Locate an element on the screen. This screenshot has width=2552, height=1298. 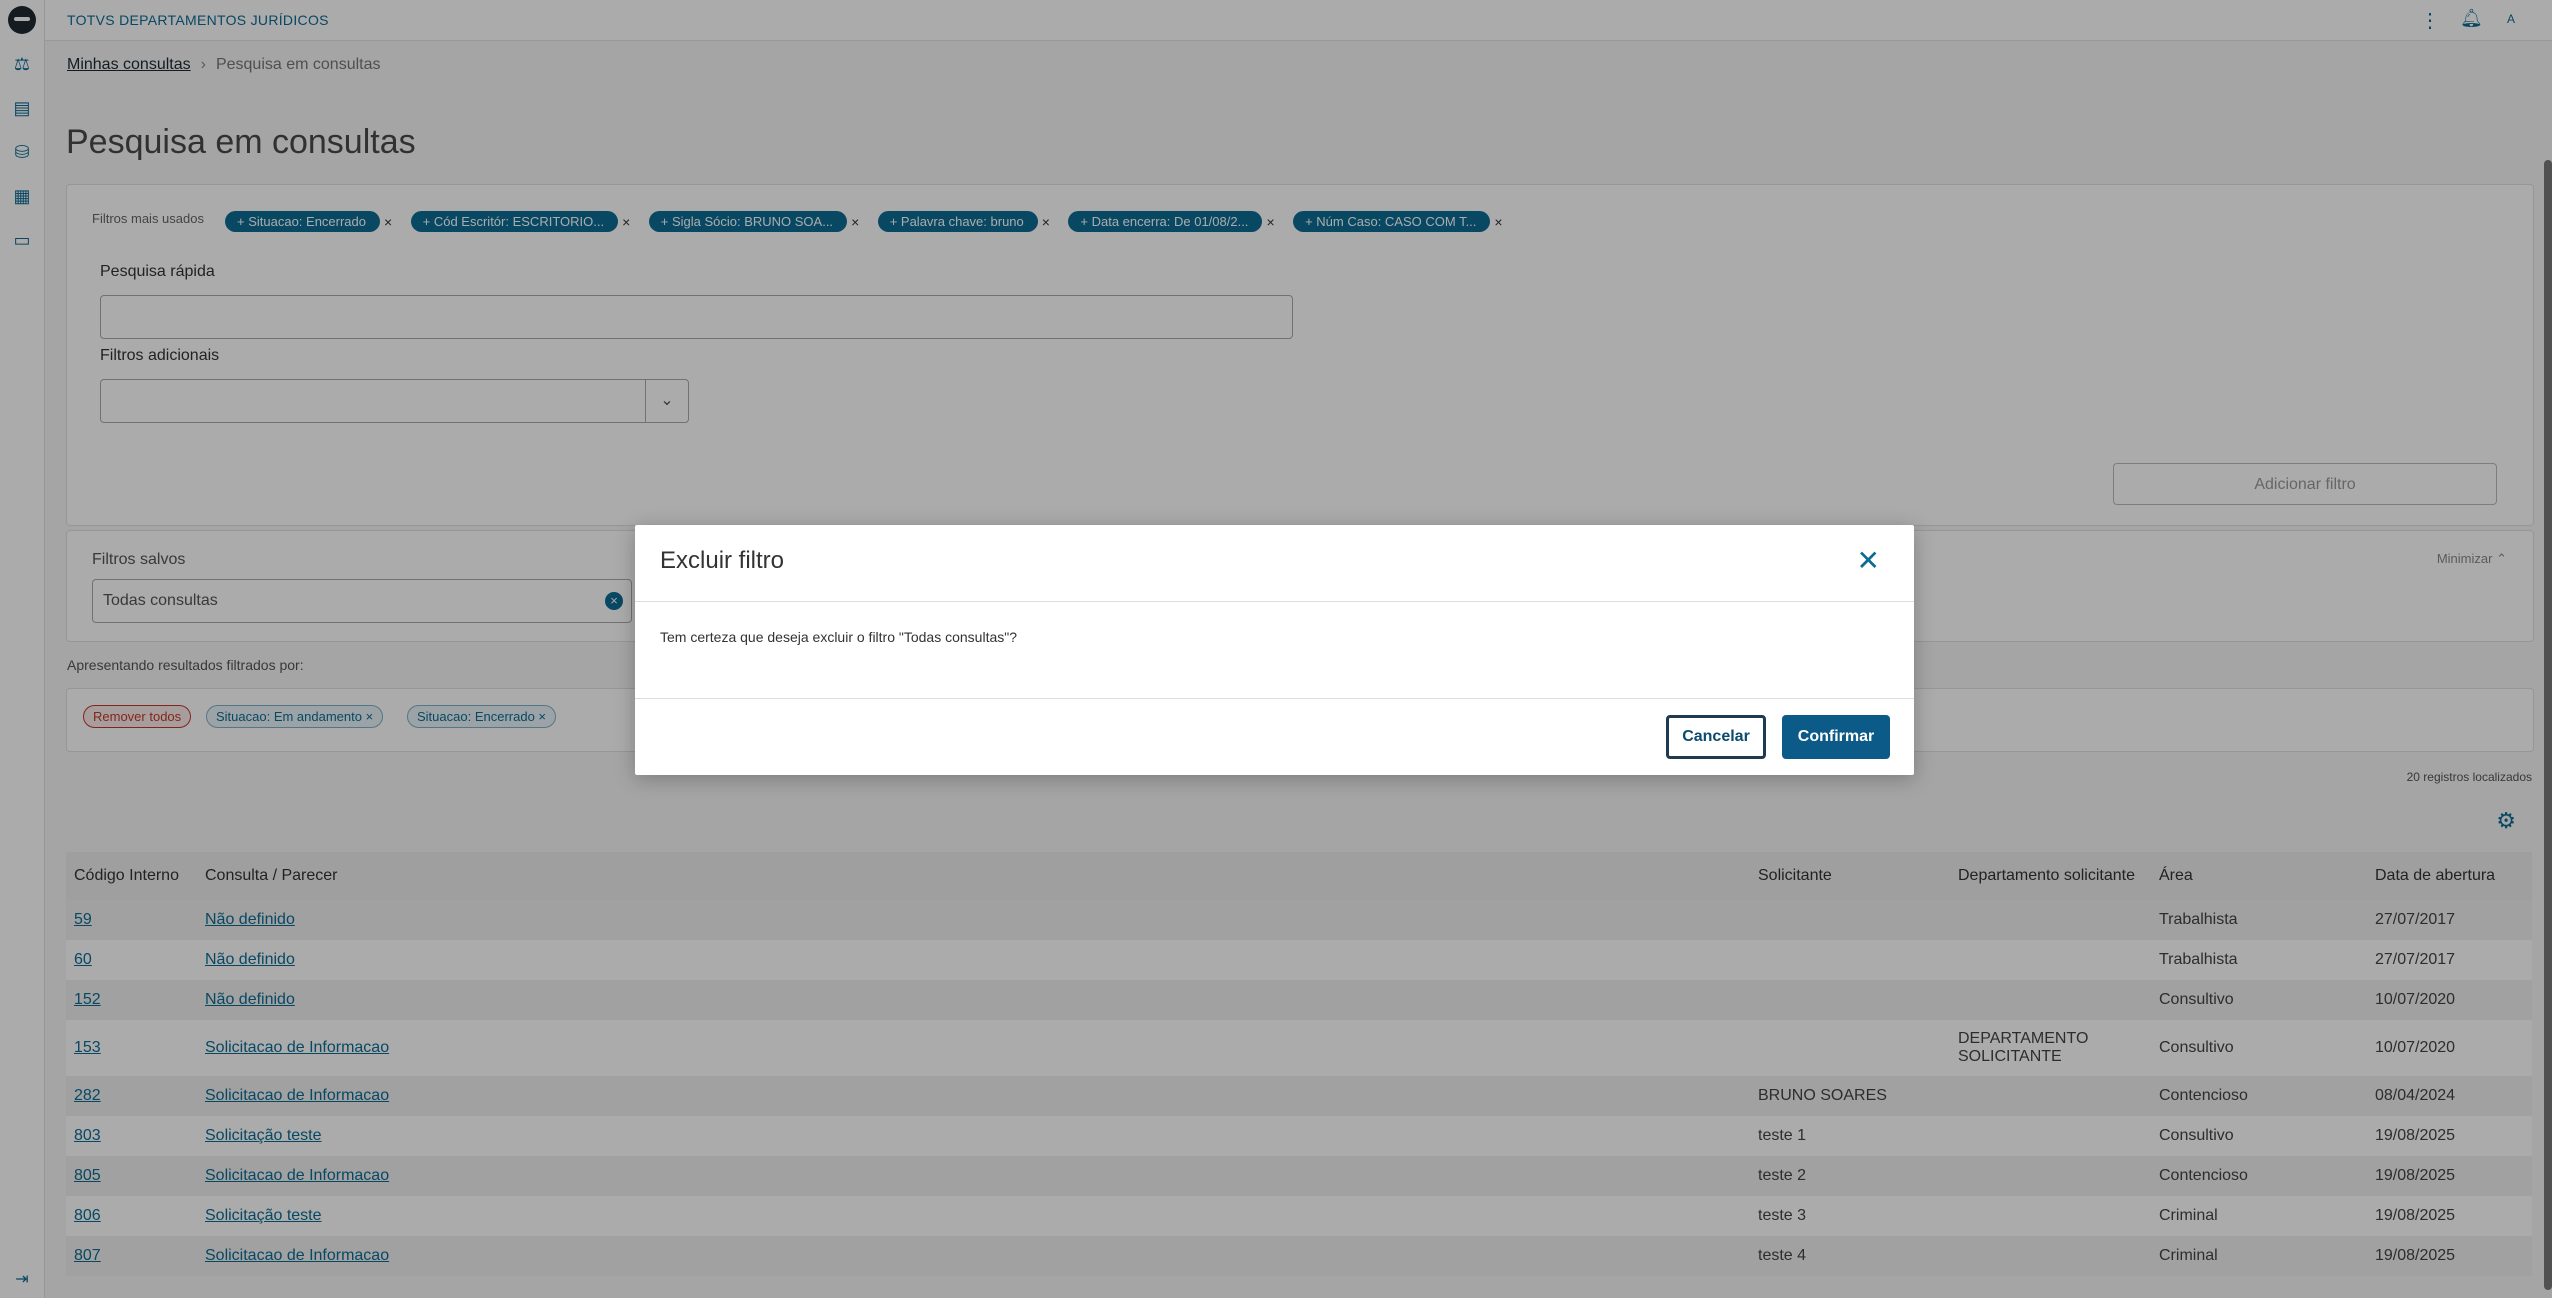
close-icon: ✕ is located at coordinates (1868, 561).